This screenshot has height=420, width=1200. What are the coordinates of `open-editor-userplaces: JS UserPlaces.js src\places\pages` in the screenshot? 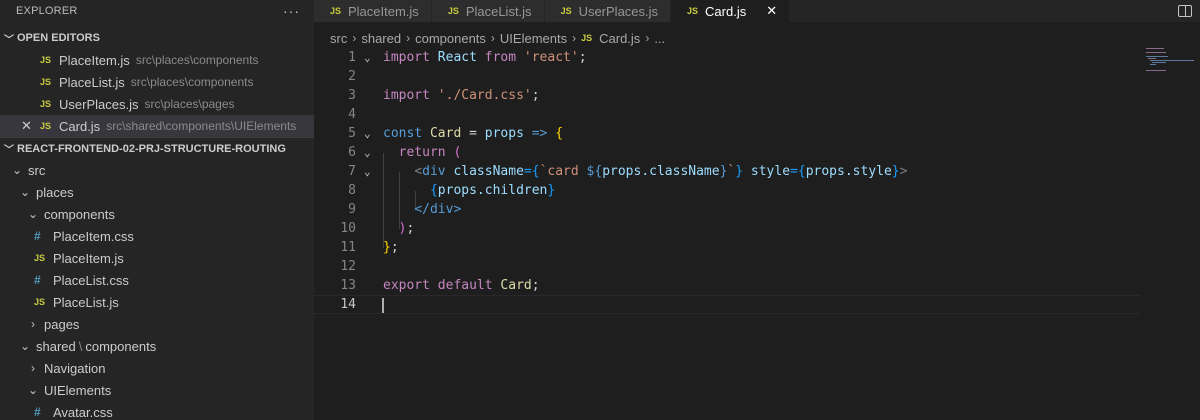 It's located at (157, 104).